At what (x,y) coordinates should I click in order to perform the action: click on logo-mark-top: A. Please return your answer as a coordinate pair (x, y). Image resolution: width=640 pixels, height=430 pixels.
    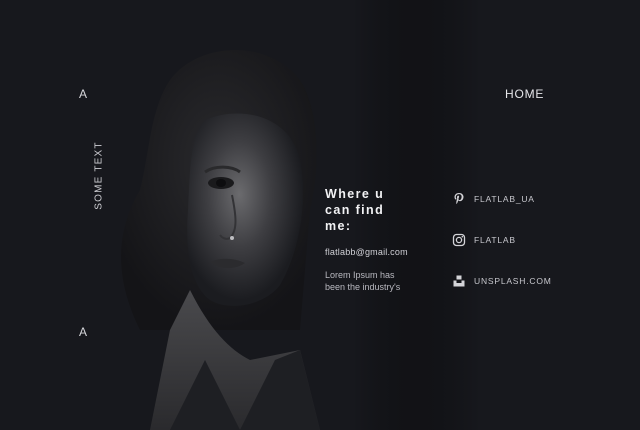
    Looking at the image, I should click on (83, 94).